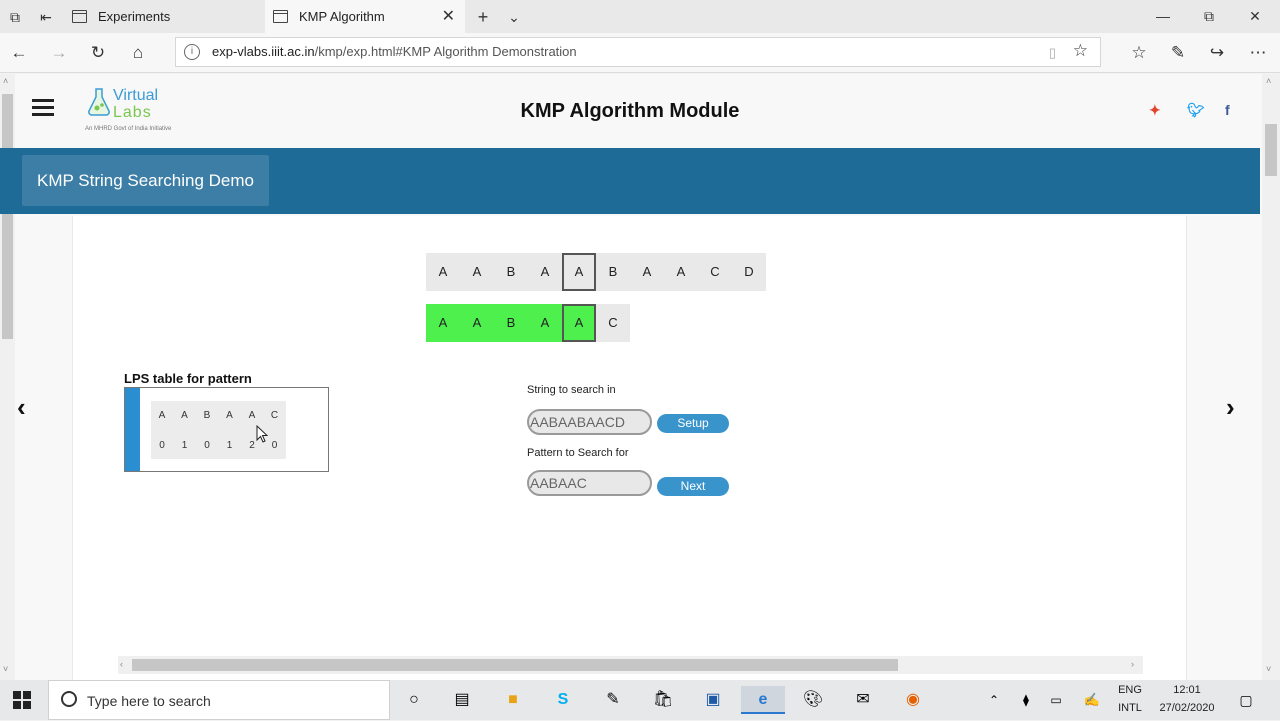 The image size is (1280, 721). I want to click on chevron-up-icon: ⌃, so click(994, 700).